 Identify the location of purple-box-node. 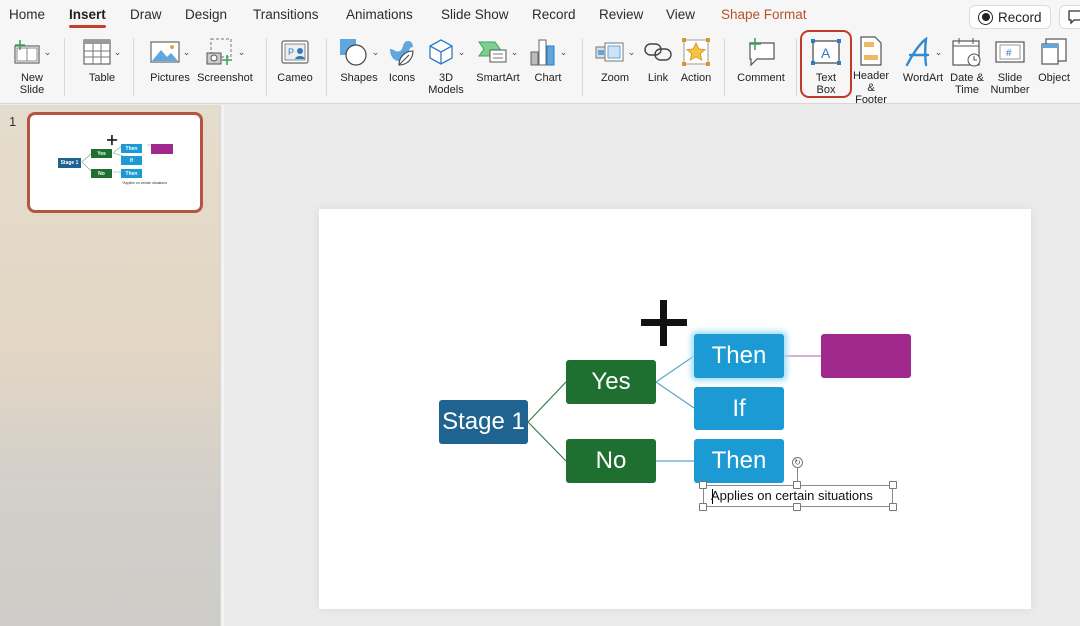
(866, 356).